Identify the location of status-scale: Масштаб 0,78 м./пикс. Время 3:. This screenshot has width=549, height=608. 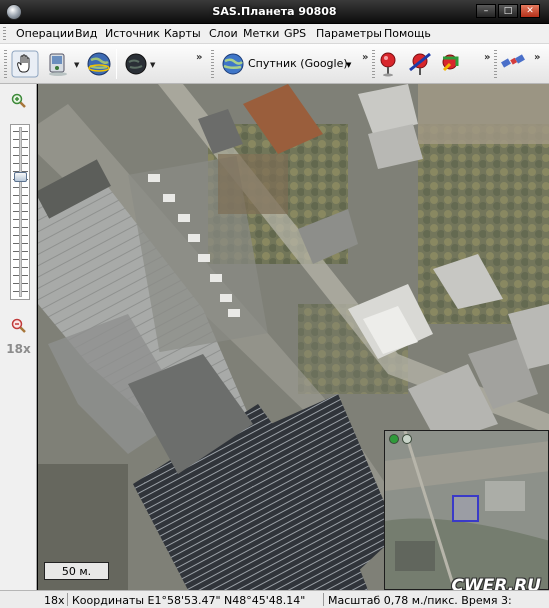
(420, 600).